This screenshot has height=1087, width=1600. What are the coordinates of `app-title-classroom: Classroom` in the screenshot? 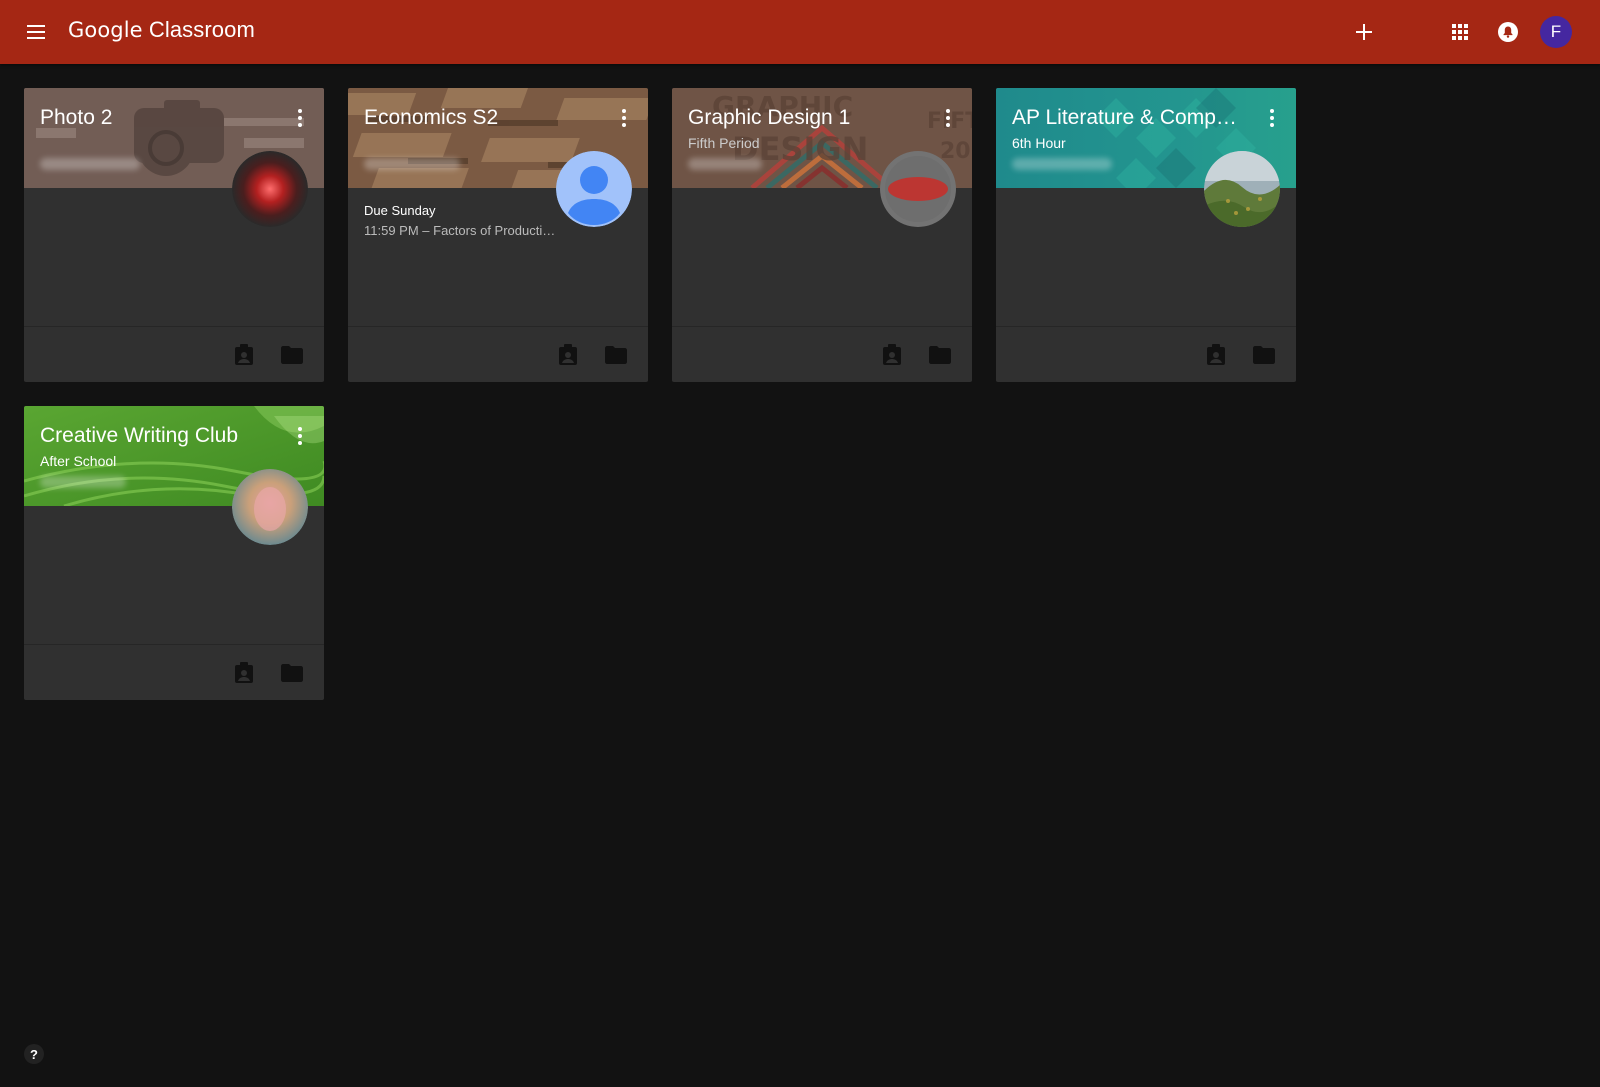 It's located at (201, 29).